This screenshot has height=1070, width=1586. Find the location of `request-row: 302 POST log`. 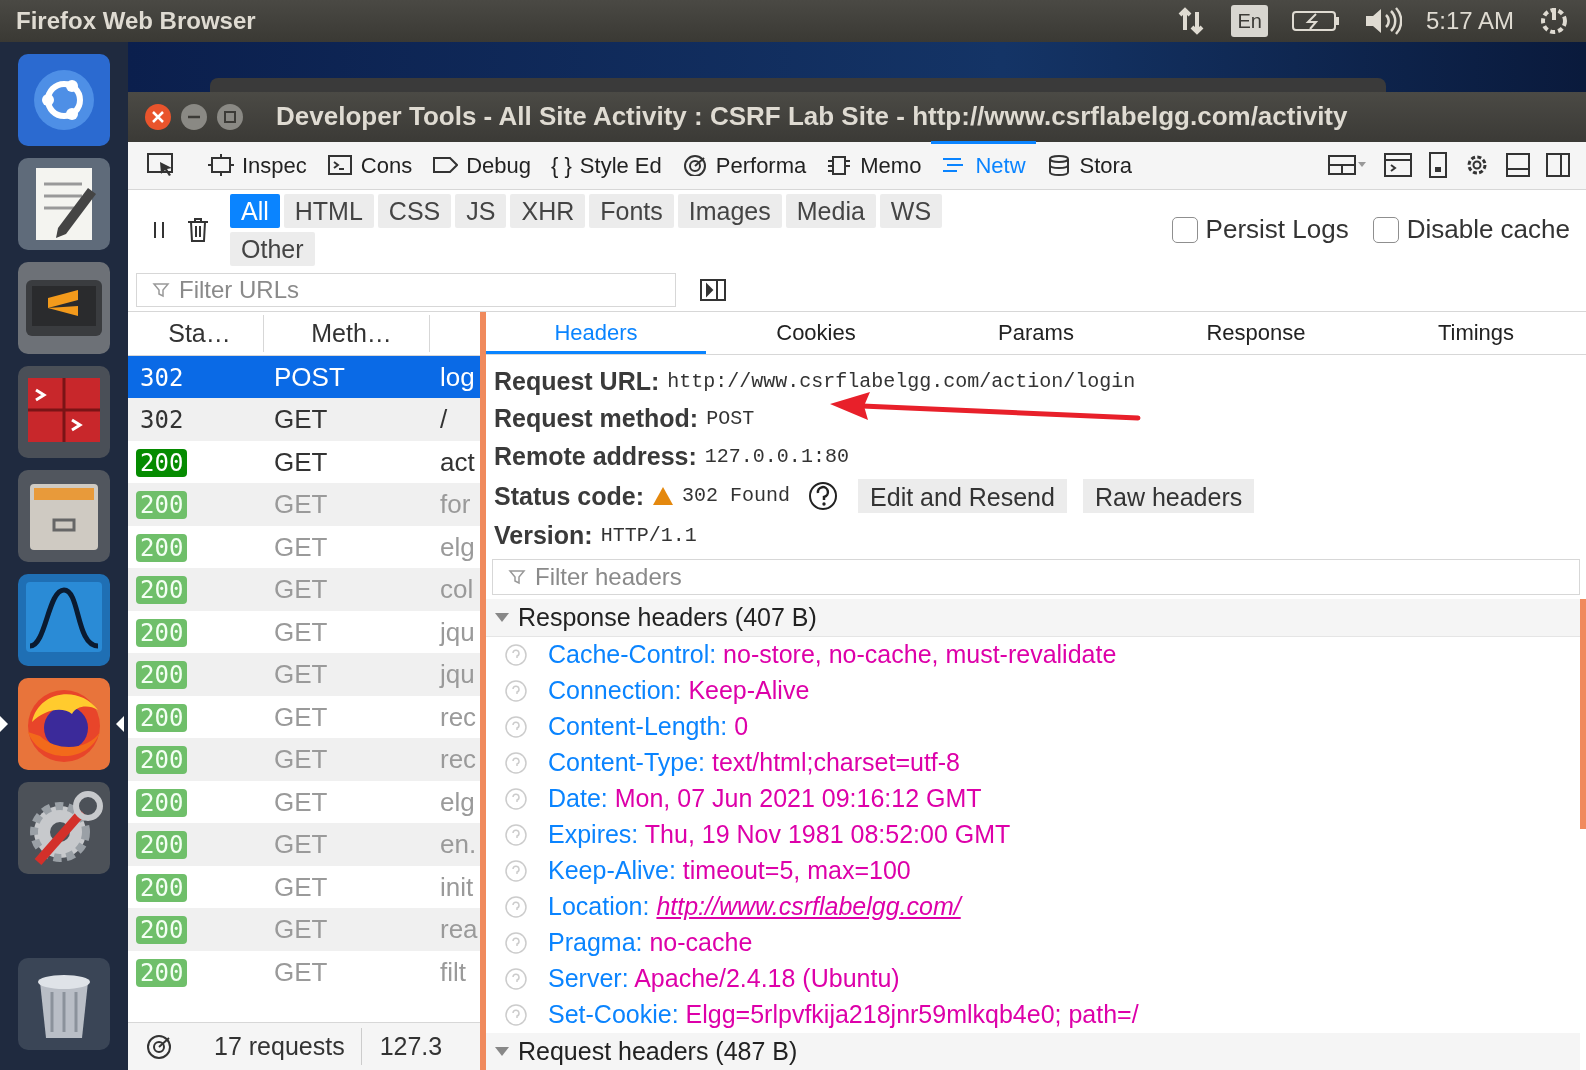

request-row: 302 POST log is located at coordinates (304, 377).